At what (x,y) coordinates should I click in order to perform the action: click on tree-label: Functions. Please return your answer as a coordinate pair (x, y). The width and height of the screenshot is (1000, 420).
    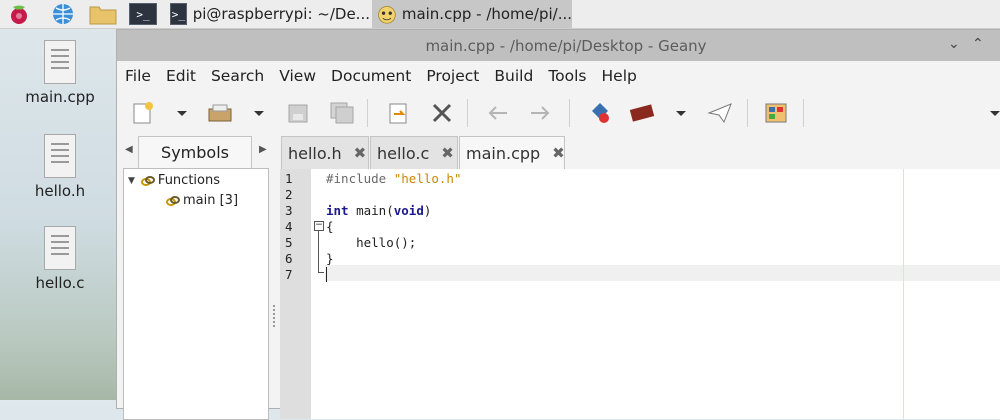
    Looking at the image, I should click on (188, 180).